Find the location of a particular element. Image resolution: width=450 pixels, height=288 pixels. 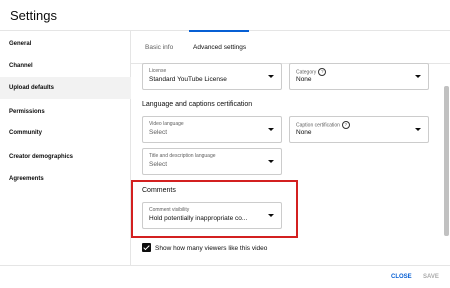

category-label: Category? is located at coordinates (311, 72).